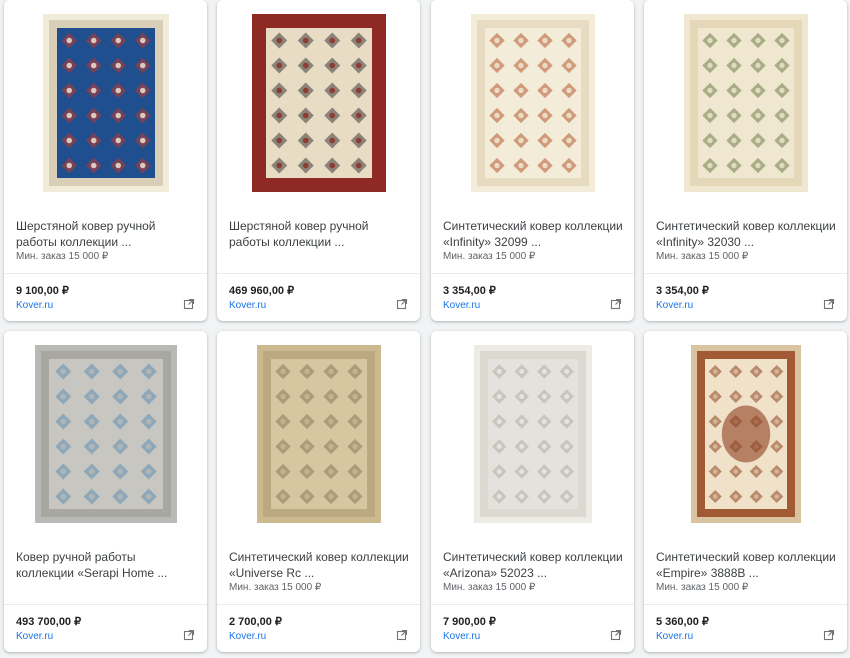  I want to click on product-price: 5 360,00 ₽, so click(682, 622).